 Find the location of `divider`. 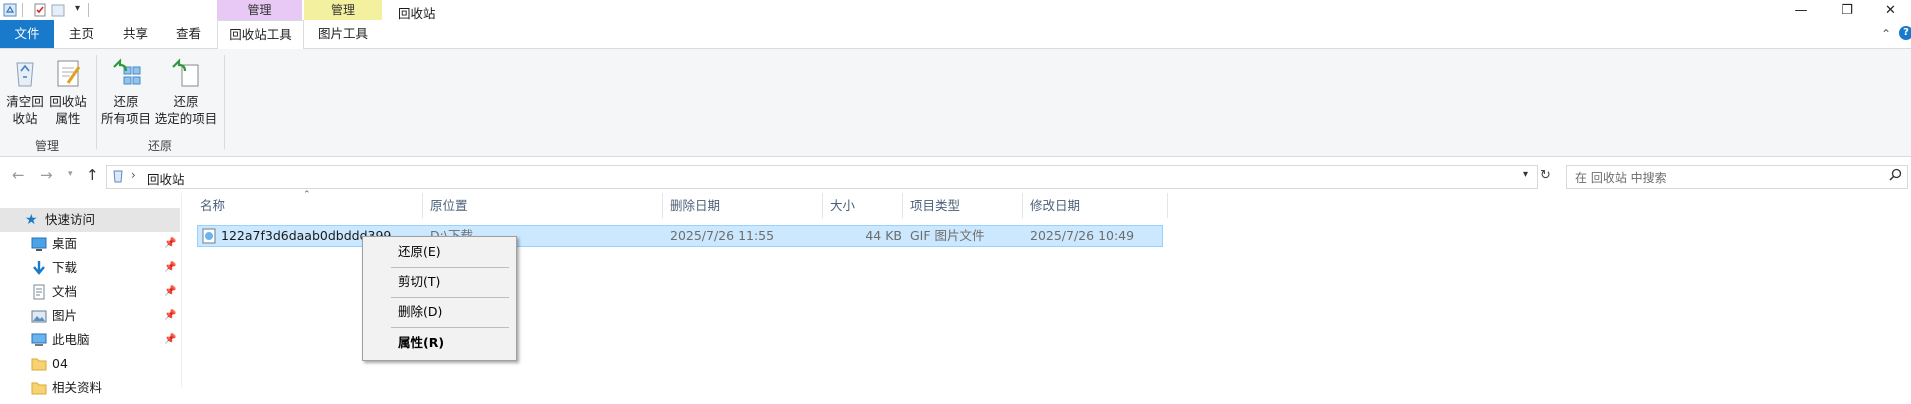

divider is located at coordinates (88, 10).